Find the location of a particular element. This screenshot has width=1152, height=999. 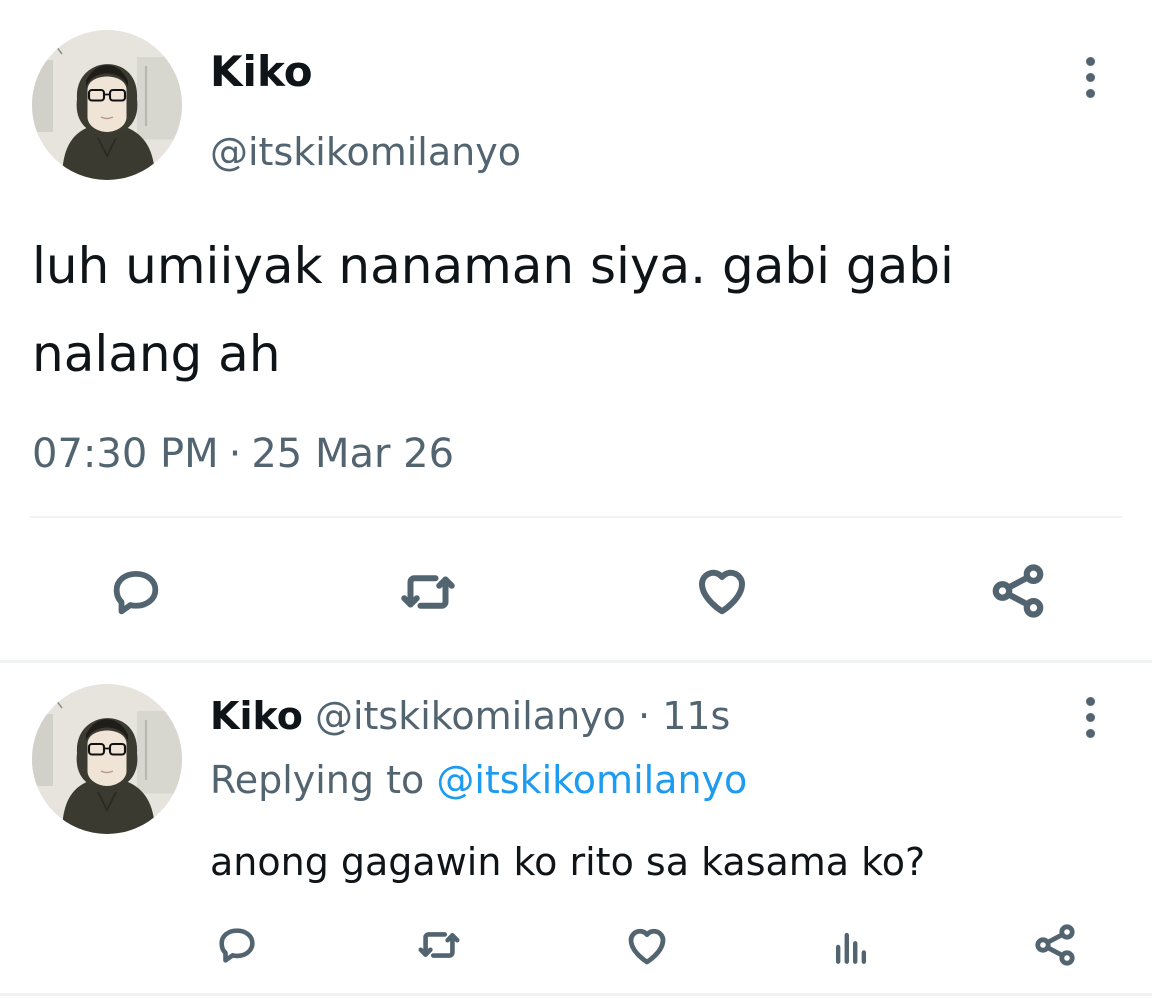

reply-relative-time: 11s is located at coordinates (696, 716).